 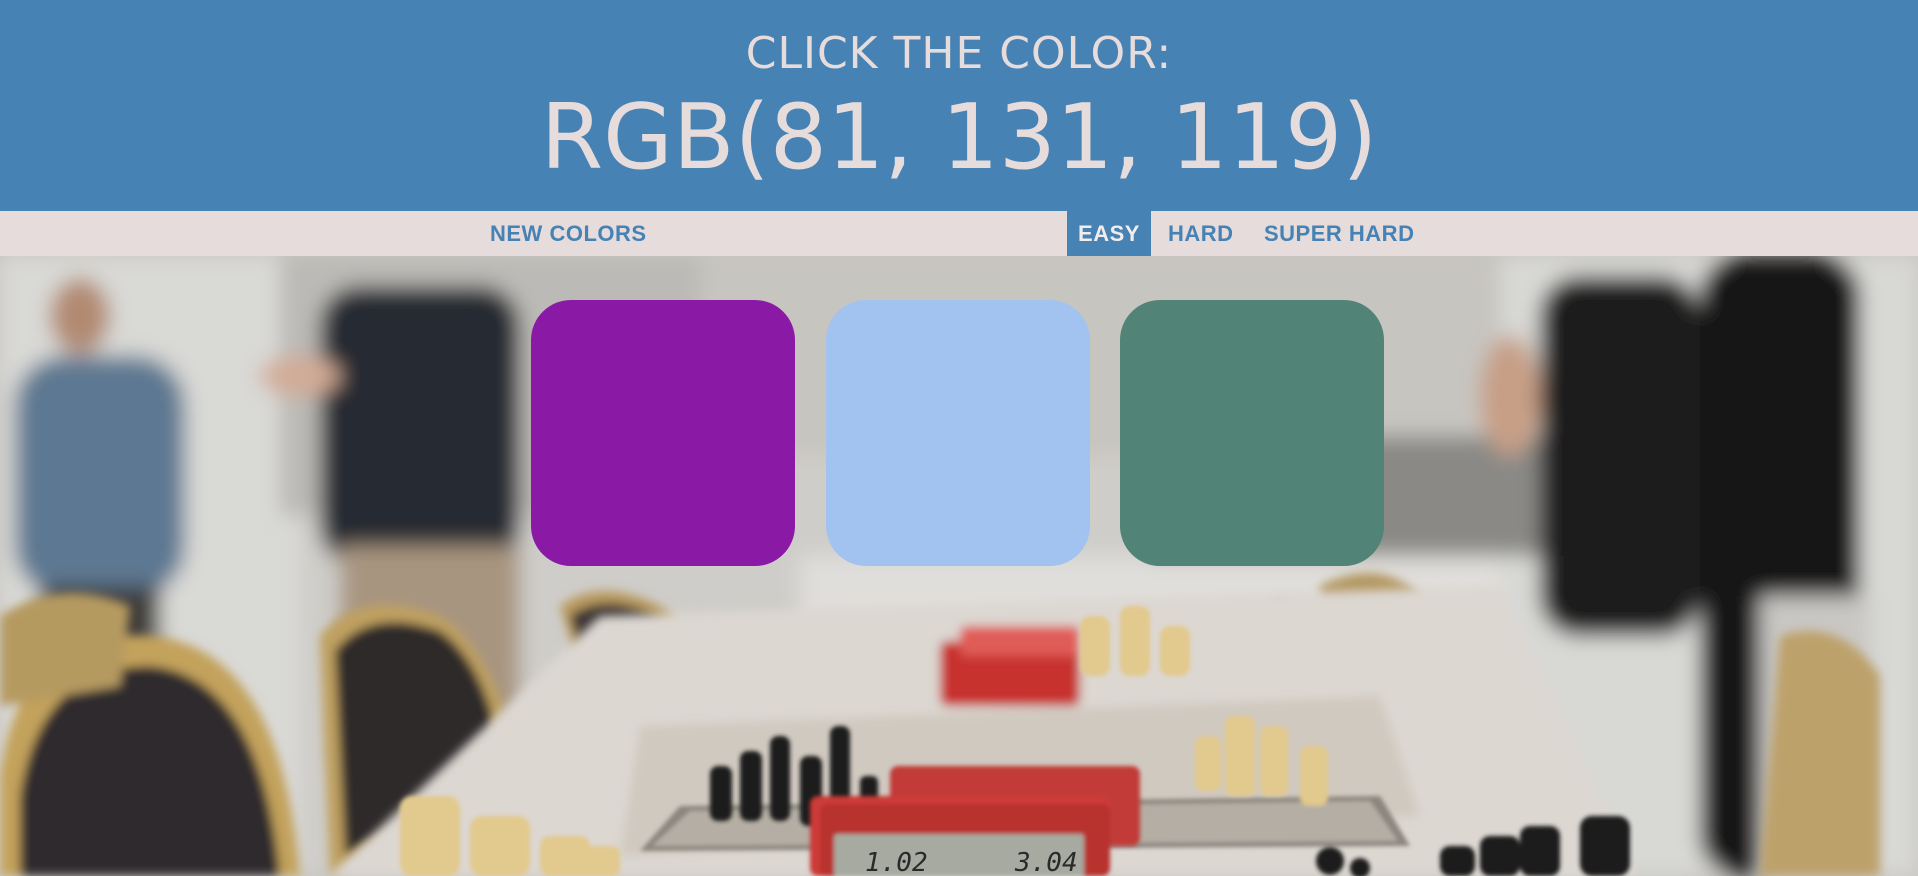 I want to click on prompt-label: CLICK THE COLOR:, so click(x=959, y=53).